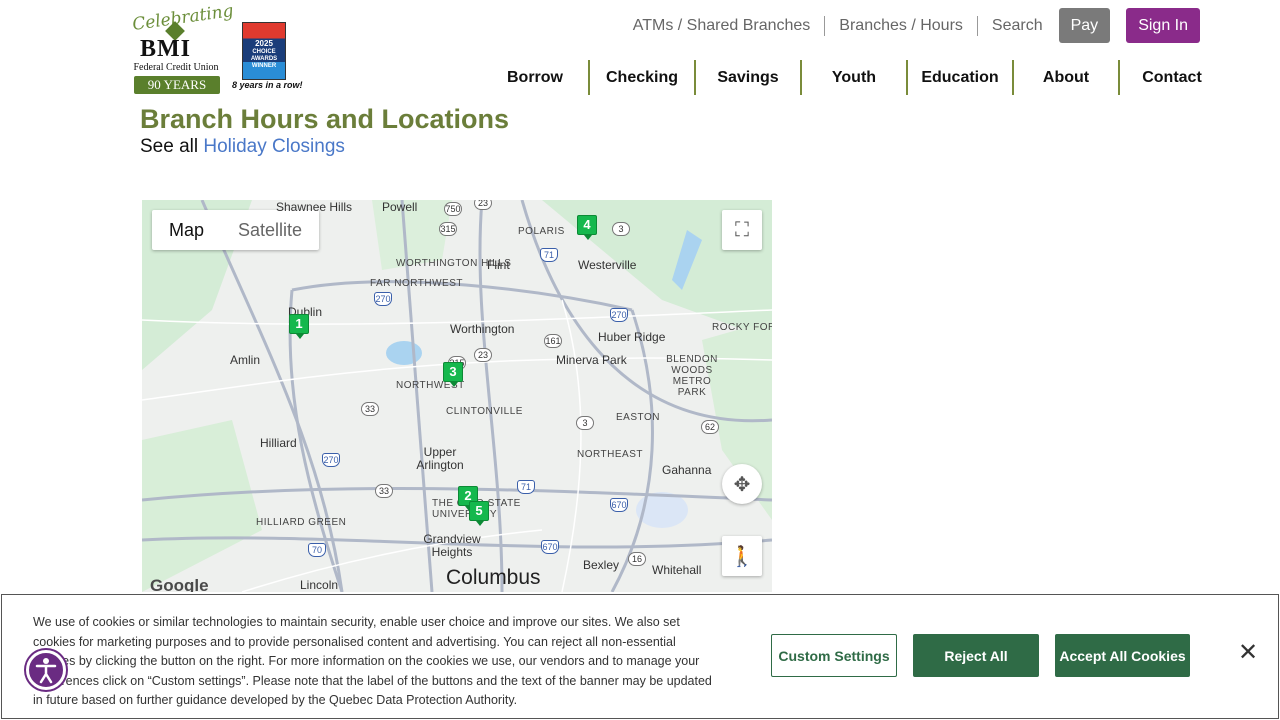 The width and height of the screenshot is (1280, 720). Describe the element at coordinates (687, 470) in the screenshot. I see `map-label-gahanna: Gahanna` at that location.